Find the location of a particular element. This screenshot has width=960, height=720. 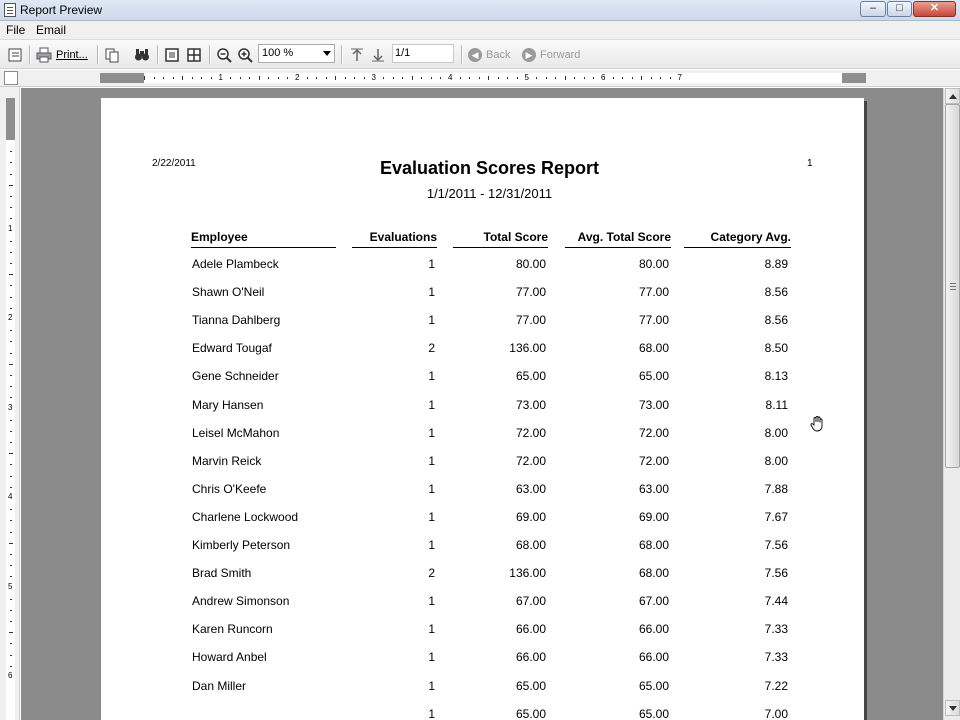

table-row: Tianna Dahlberg 1 77.00 77.00 8.56 is located at coordinates (482, 324).